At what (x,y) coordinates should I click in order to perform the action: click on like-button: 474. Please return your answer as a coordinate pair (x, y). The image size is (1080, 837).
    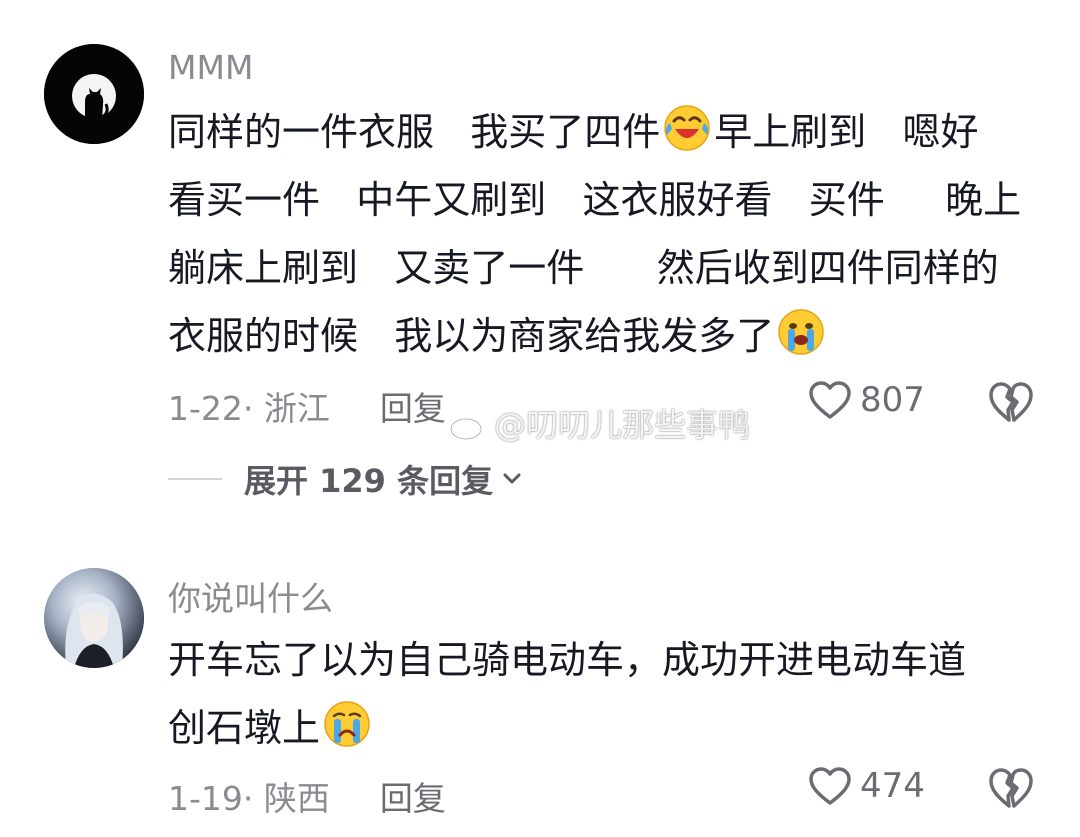
    Looking at the image, I should click on (866, 786).